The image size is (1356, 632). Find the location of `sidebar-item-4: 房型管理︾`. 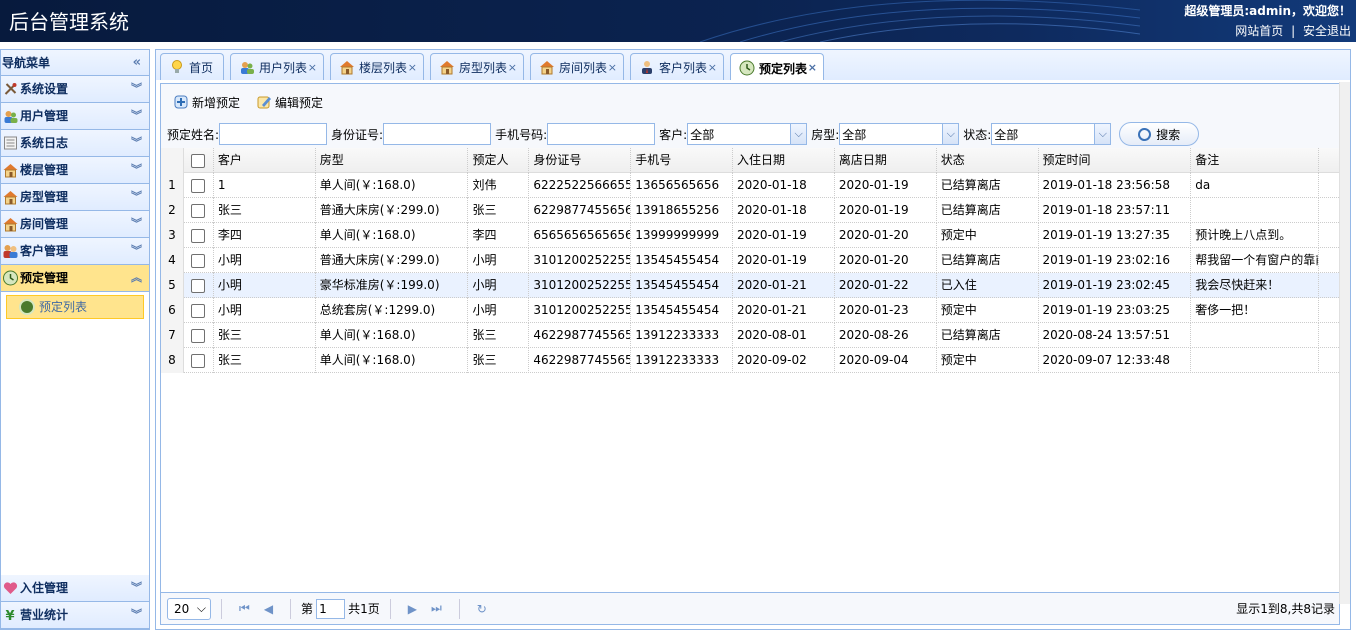

sidebar-item-4: 房型管理︾ is located at coordinates (75, 197).